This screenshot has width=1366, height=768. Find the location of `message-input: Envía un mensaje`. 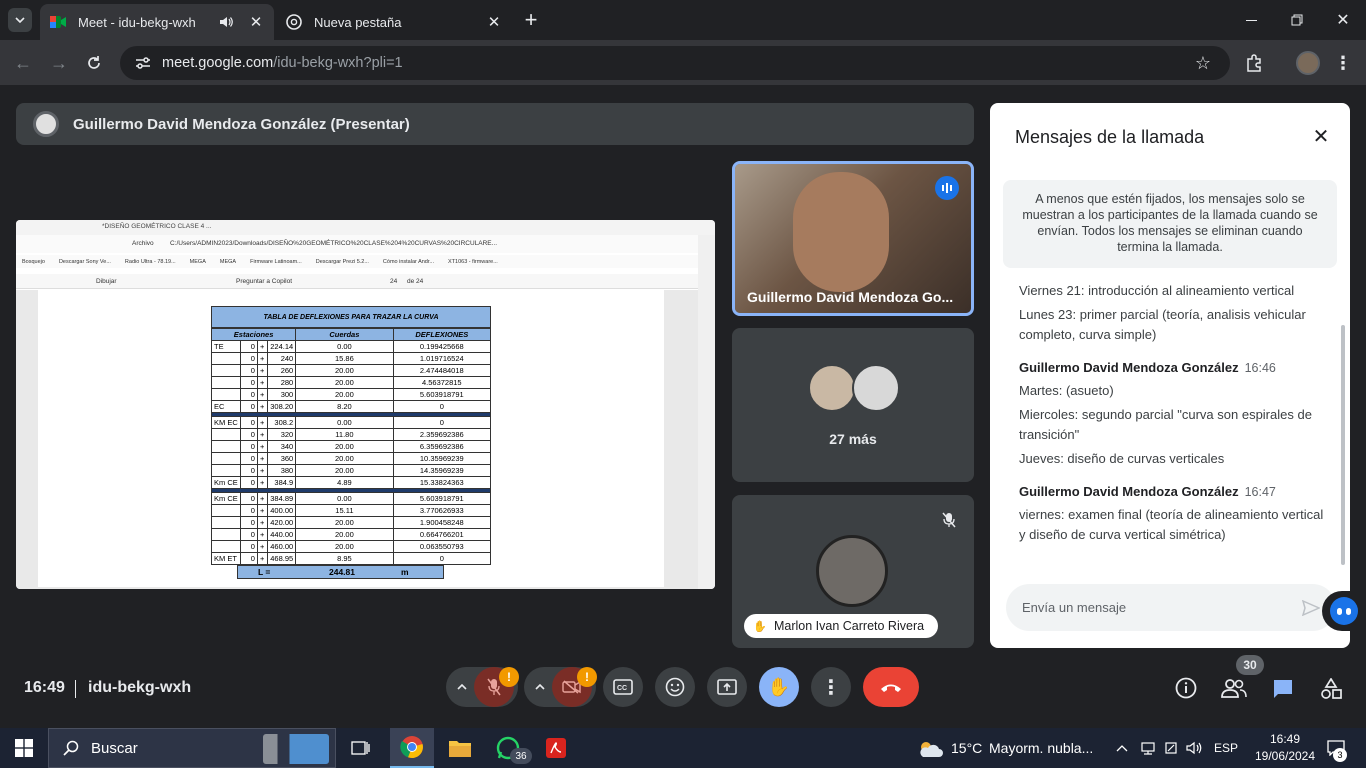

message-input: Envía un mensaje is located at coordinates (1171, 607).